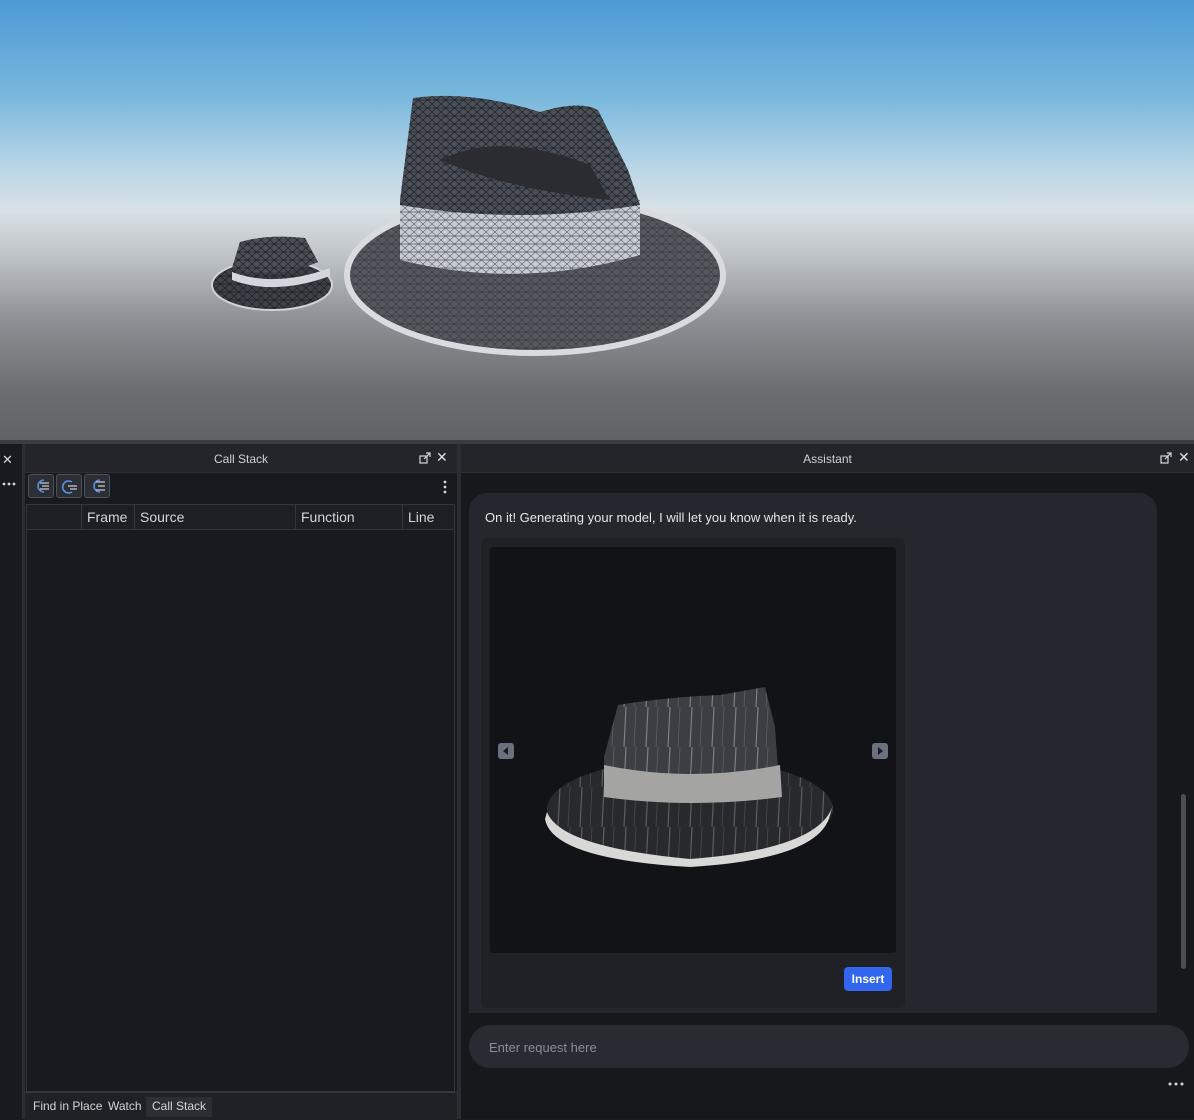  What do you see at coordinates (67, 1107) in the screenshot?
I see `tab-find-in-place: Find in Place` at bounding box center [67, 1107].